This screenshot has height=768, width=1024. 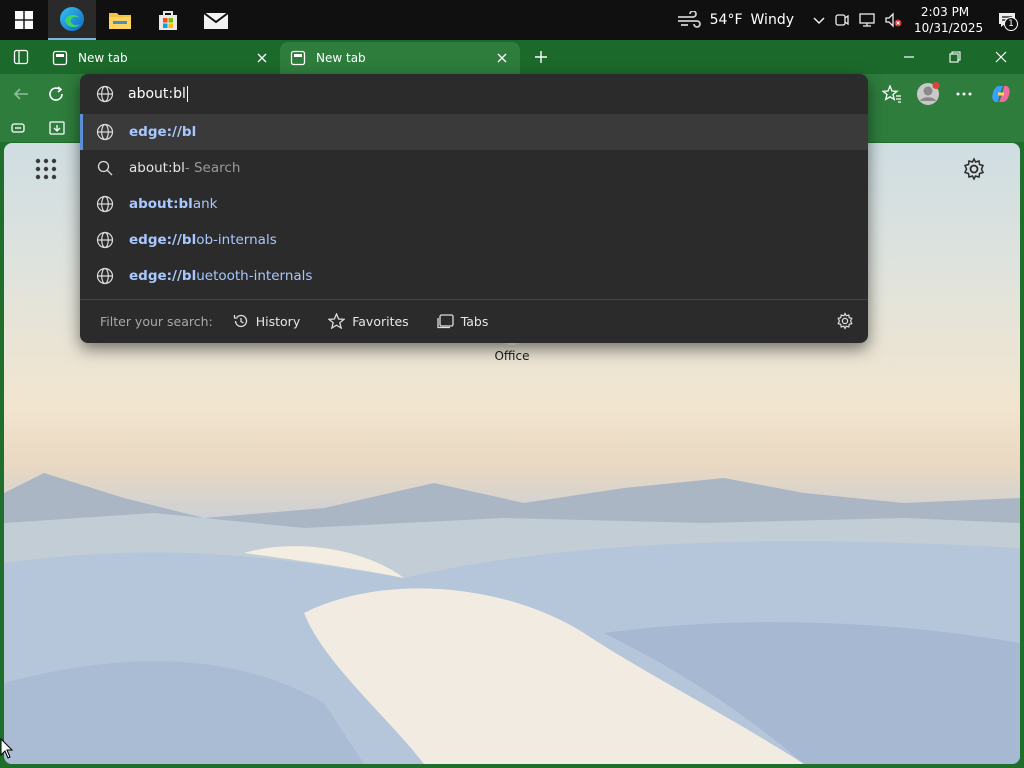 I want to click on settings-and-more-button, so click(x=964, y=94).